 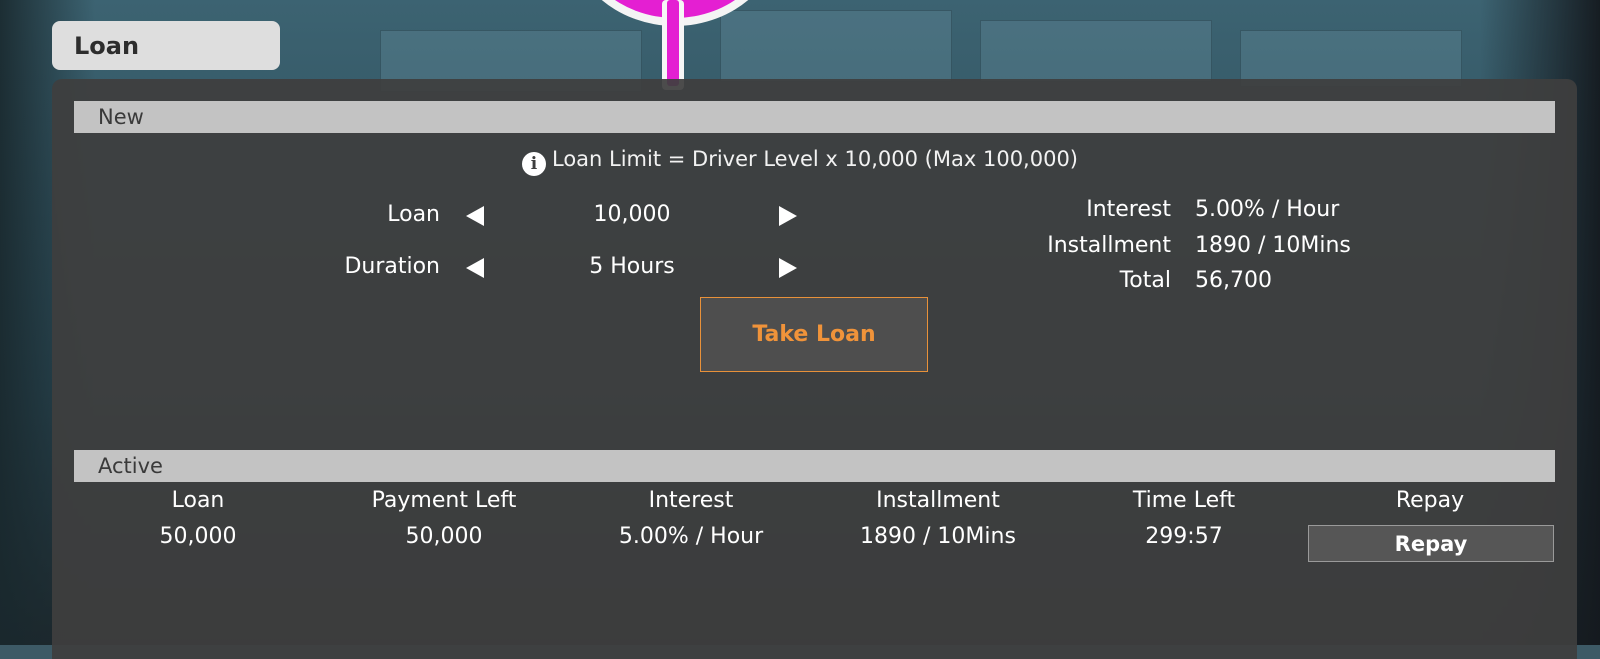 I want to click on loan-amount-increase-arrow-icon, so click(x=788, y=216).